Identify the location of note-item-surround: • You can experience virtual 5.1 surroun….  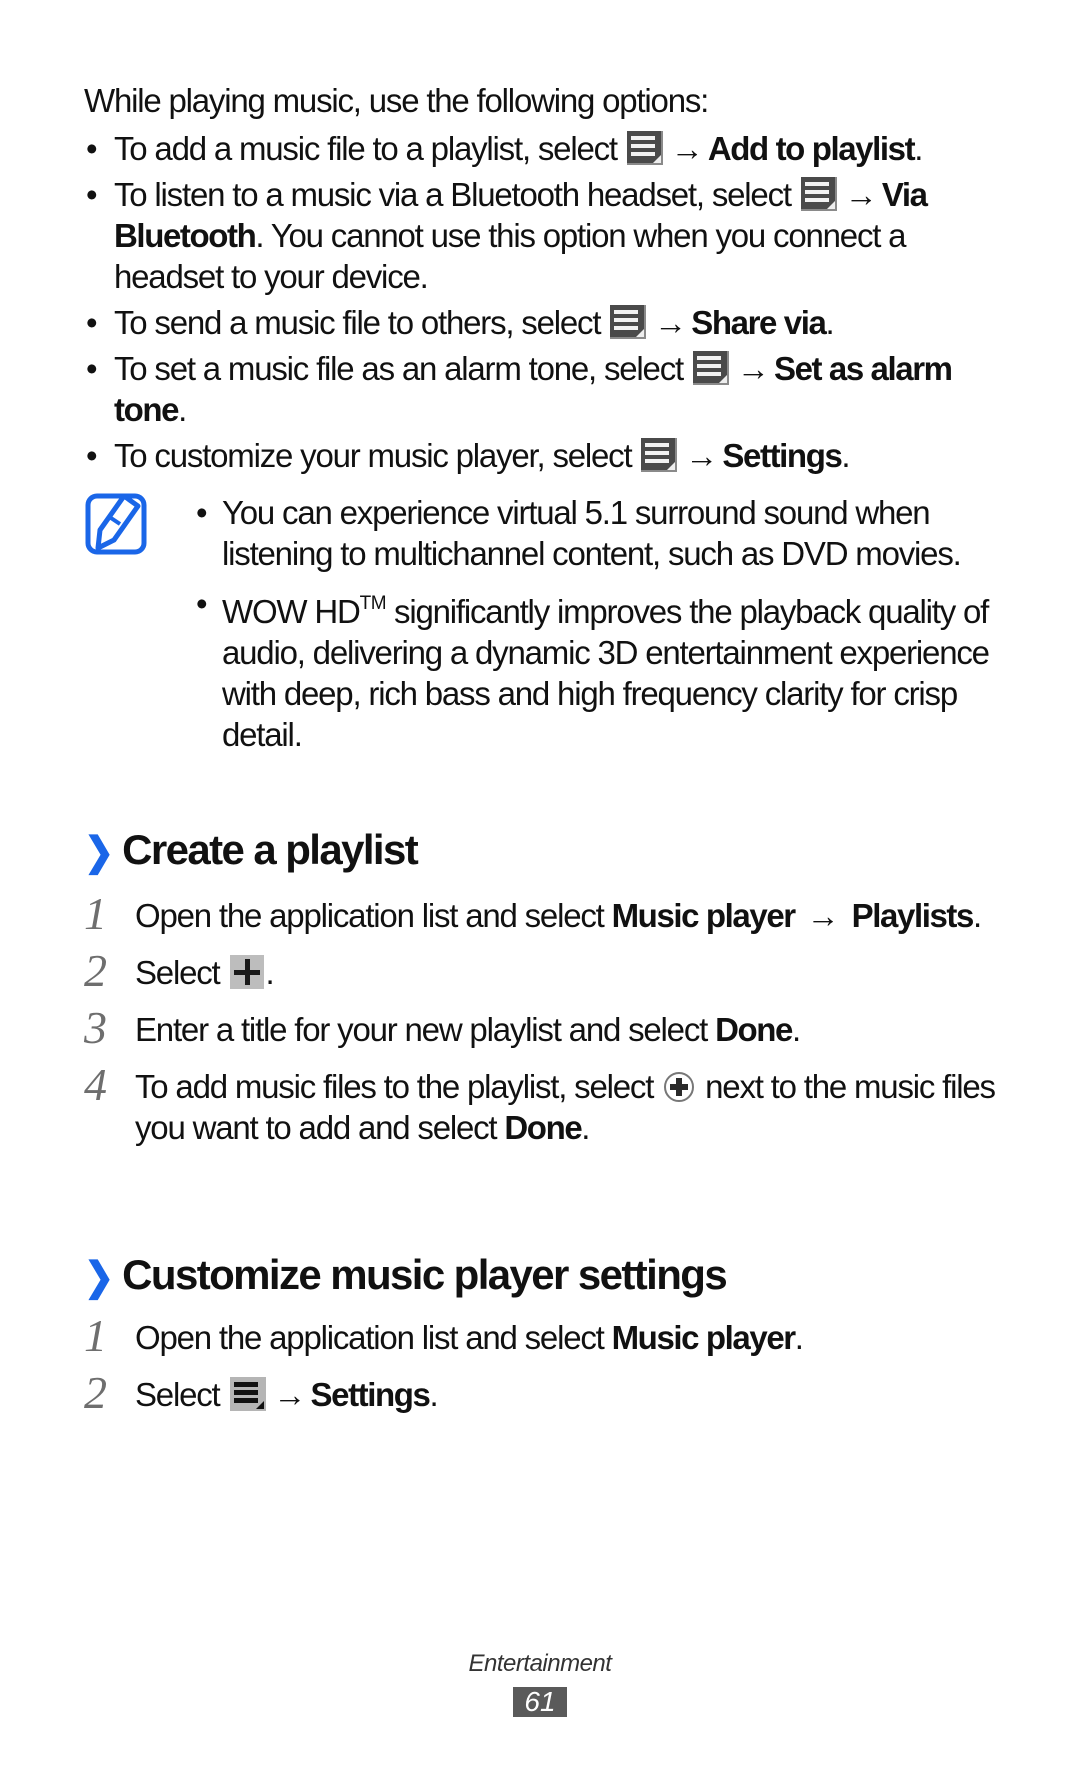
(579, 533).